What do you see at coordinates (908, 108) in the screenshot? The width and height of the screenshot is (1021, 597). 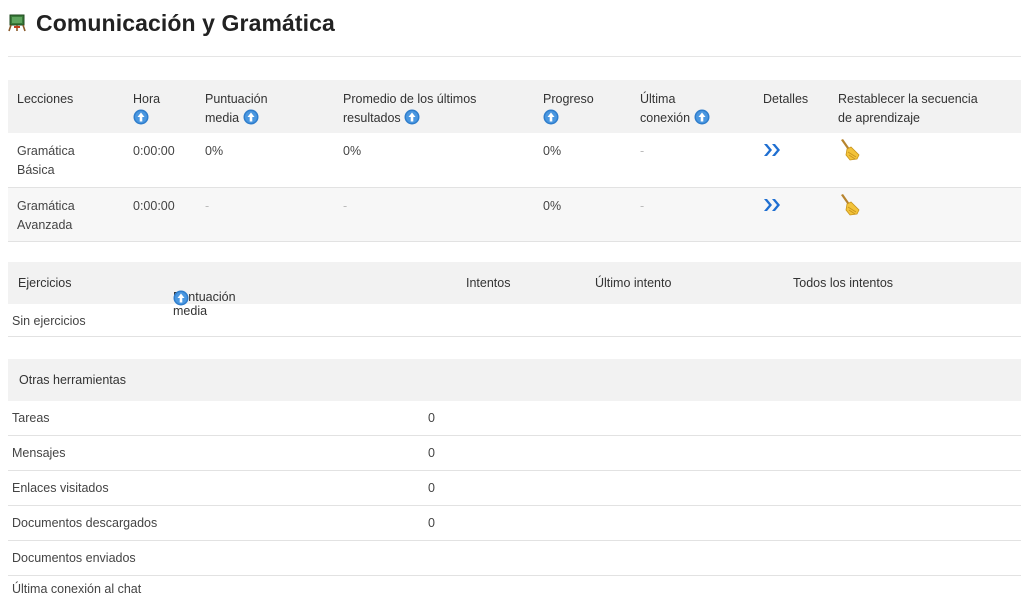 I see `col-reset: Restablecer la secuencia de aprendizaje` at bounding box center [908, 108].